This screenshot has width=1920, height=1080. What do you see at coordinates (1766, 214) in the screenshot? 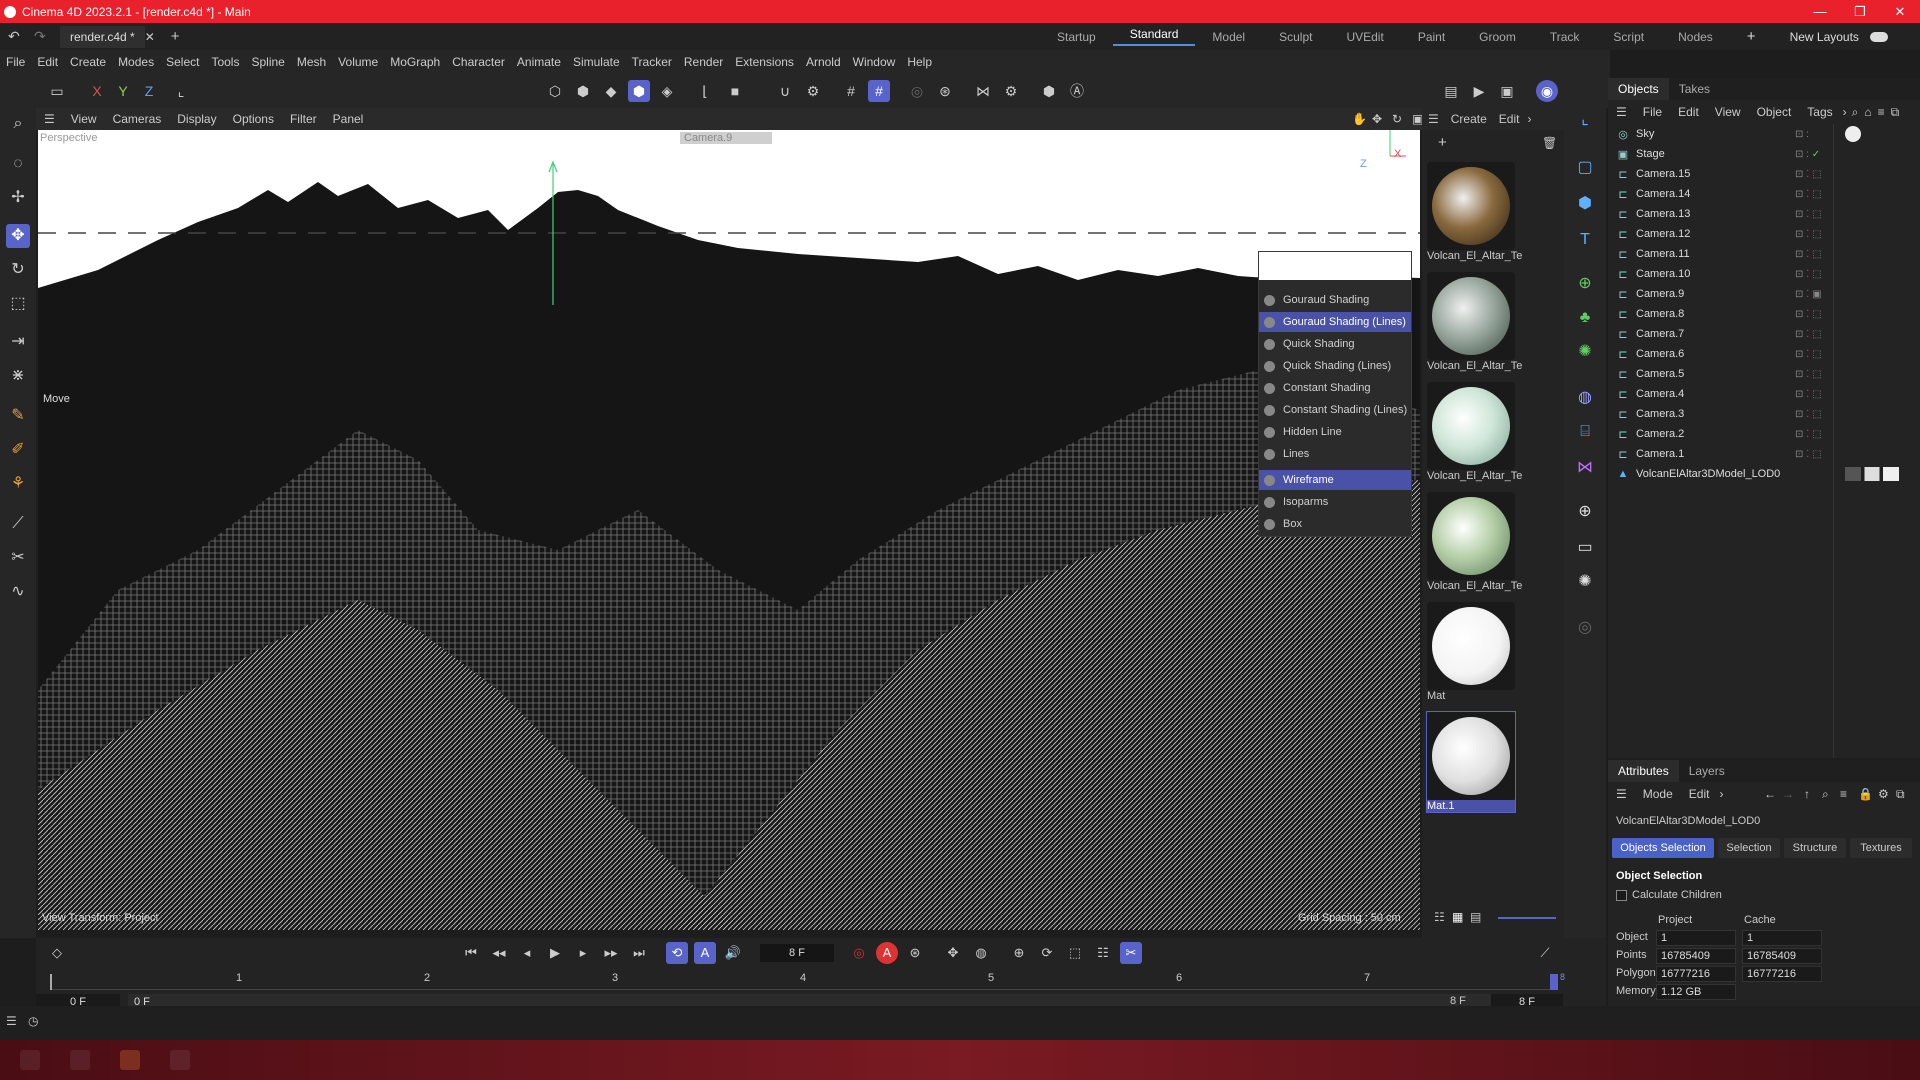
I see `object-row-camera: ⊏ Camera.13 ⊡ ⁚ ⬚` at bounding box center [1766, 214].